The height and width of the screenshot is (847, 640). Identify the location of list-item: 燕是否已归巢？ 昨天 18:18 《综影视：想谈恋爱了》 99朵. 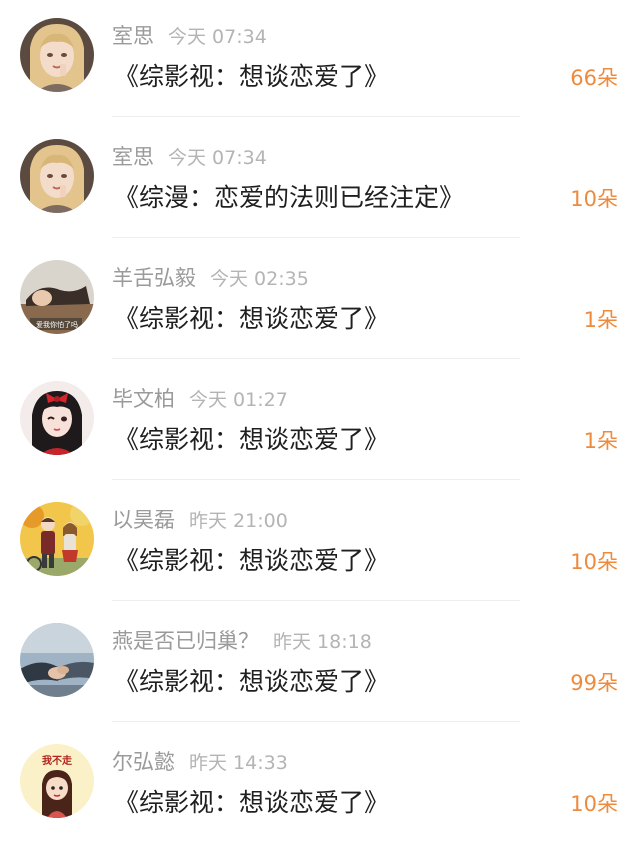
(320, 665).